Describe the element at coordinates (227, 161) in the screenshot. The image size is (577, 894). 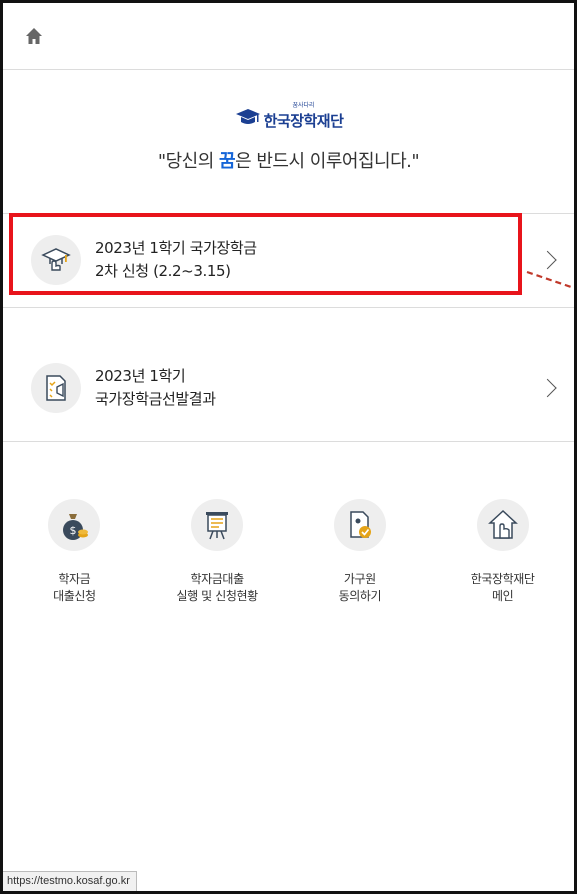
I see `slogan-highlight: 꿈` at that location.